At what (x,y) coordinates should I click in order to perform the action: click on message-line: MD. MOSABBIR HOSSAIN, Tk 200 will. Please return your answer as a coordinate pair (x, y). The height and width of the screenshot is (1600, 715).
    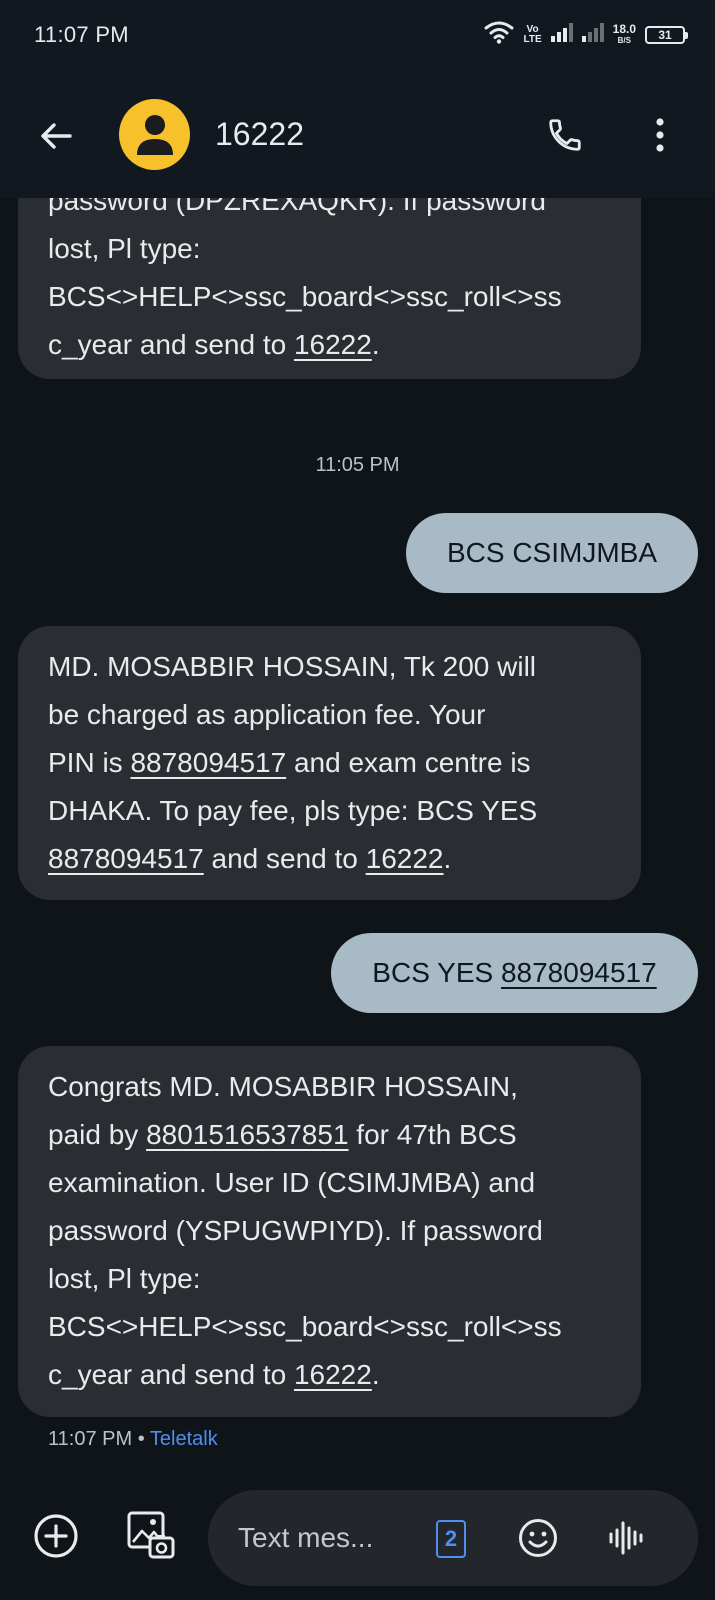
    Looking at the image, I should click on (292, 666).